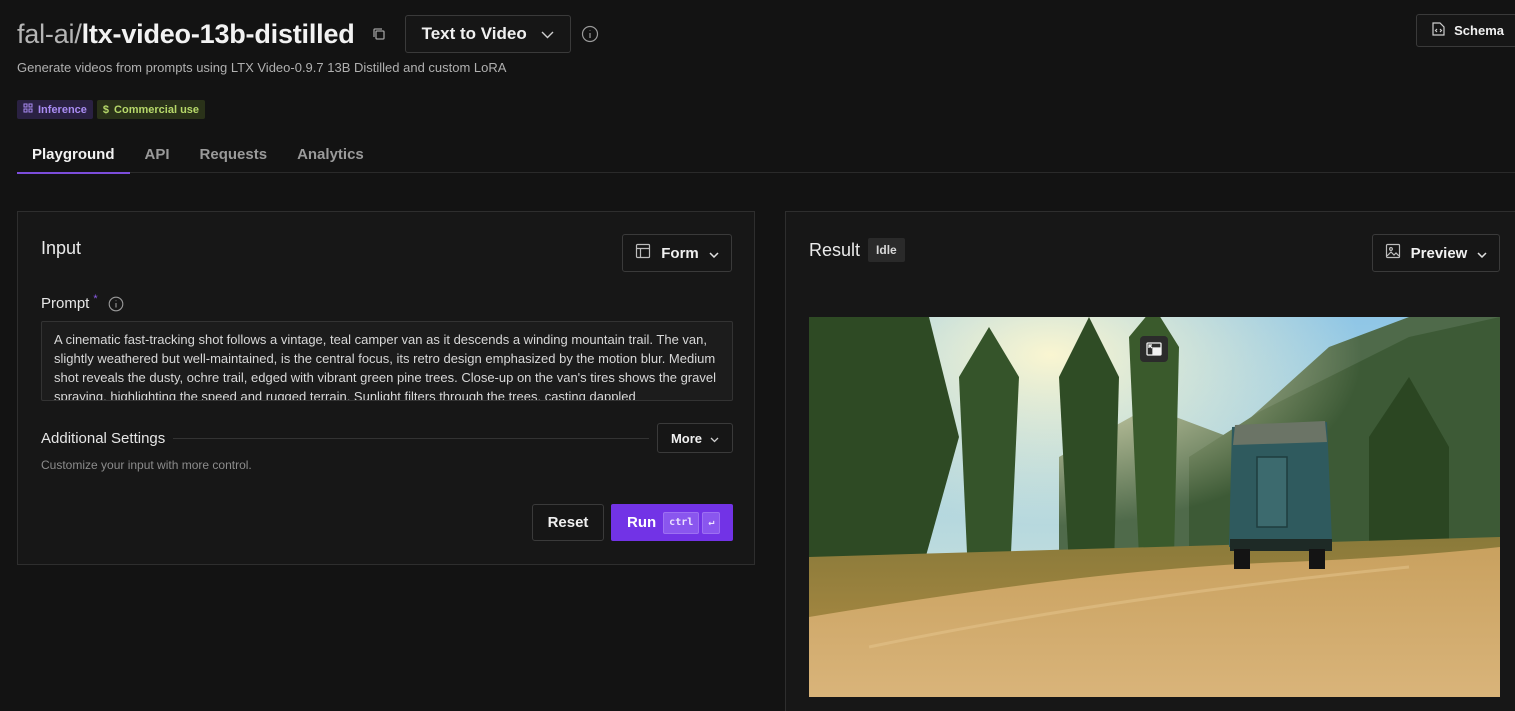 Image resolution: width=1515 pixels, height=711 pixels. I want to click on copy-icon, so click(379, 34).